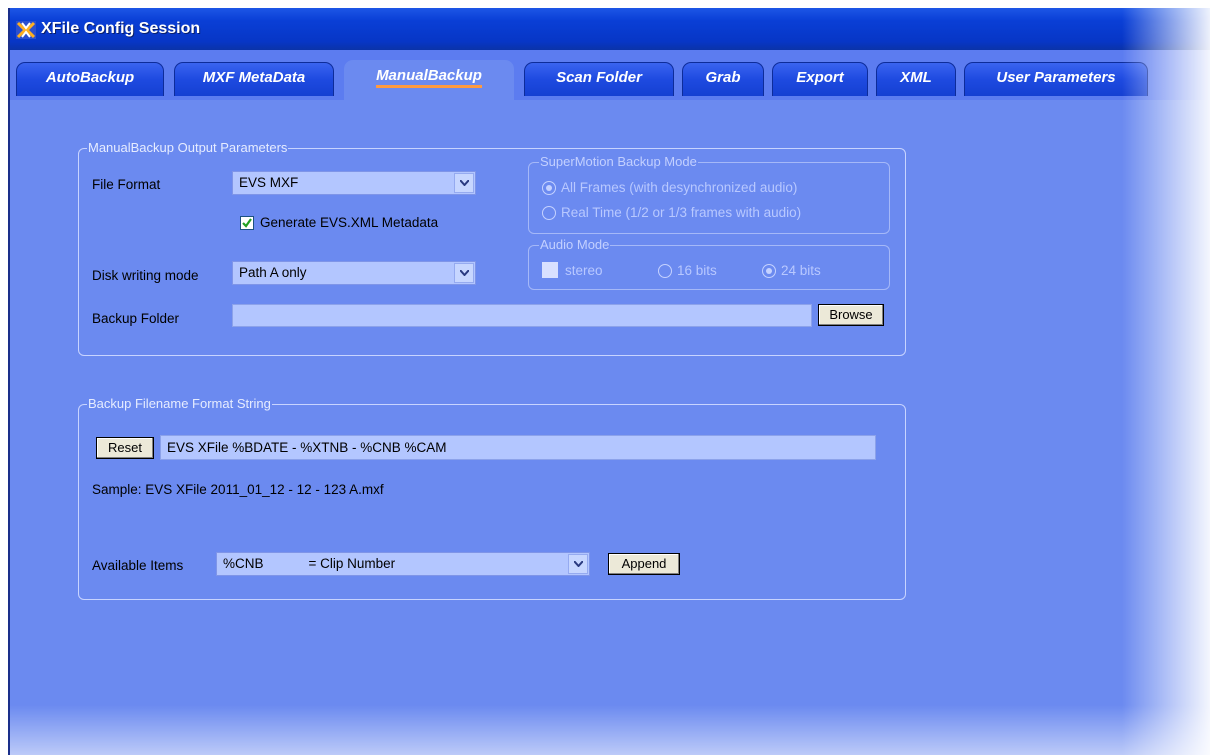  I want to click on window-bottom-fade, so click(610, 730).